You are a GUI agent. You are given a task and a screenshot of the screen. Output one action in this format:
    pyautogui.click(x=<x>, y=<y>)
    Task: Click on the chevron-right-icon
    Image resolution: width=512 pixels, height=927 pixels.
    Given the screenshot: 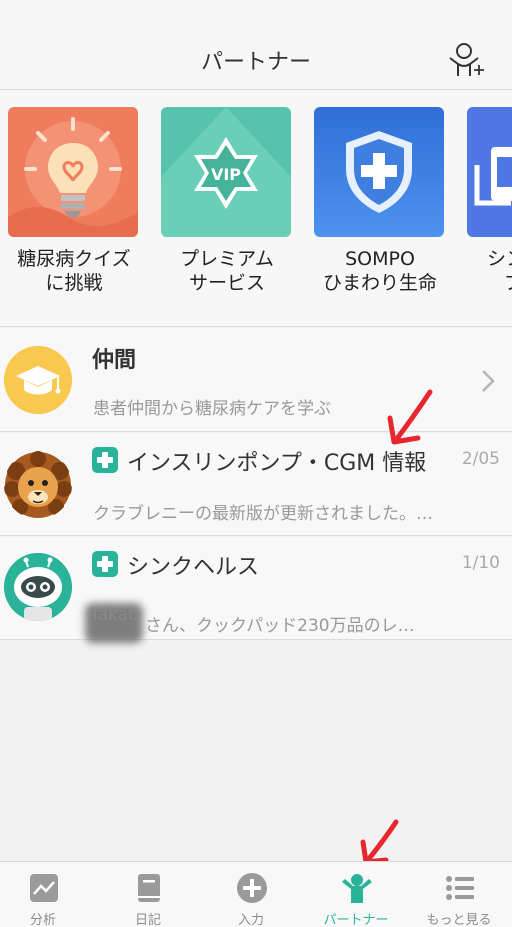 What is the action you would take?
    pyautogui.click(x=488, y=381)
    